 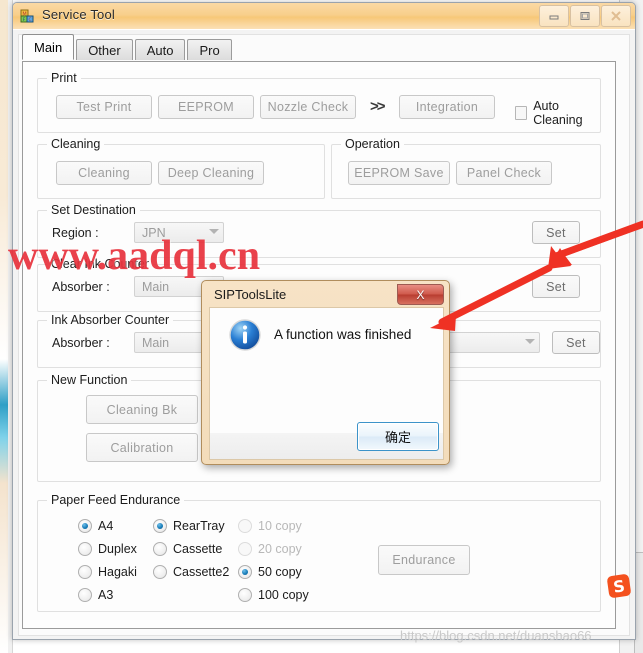 I want to click on tab-main-label: Main, so click(x=48, y=47).